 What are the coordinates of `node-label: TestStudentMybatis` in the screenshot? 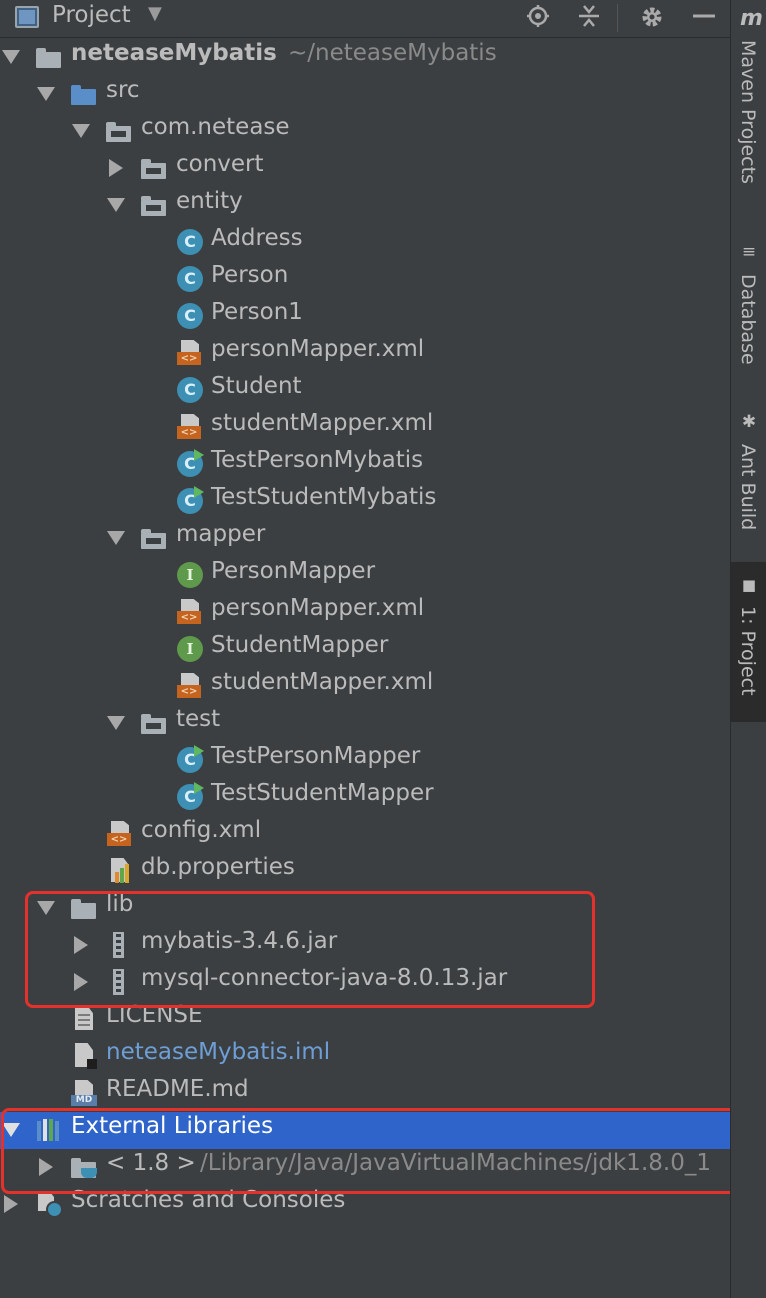 It's located at (324, 497).